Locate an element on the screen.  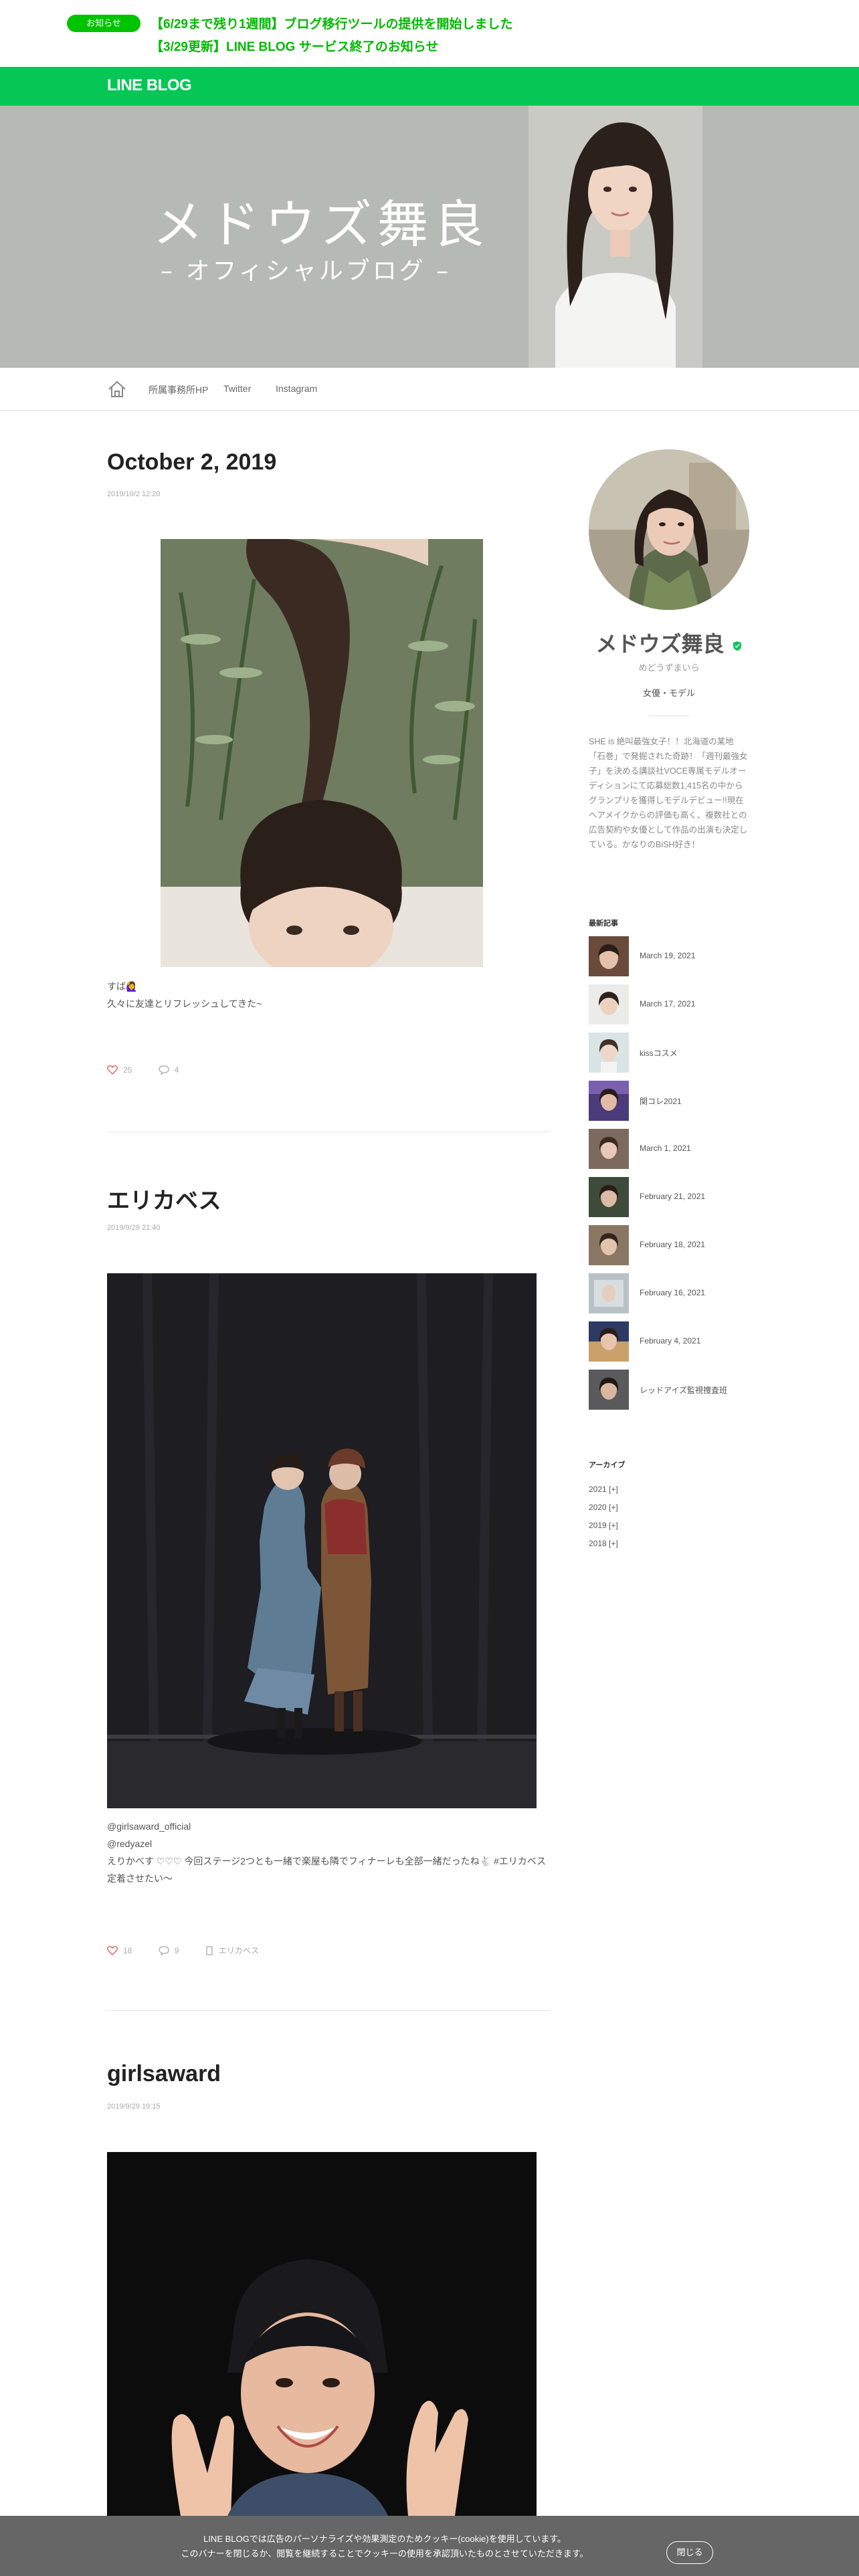
comment-button: 4 is located at coordinates (169, 1070).